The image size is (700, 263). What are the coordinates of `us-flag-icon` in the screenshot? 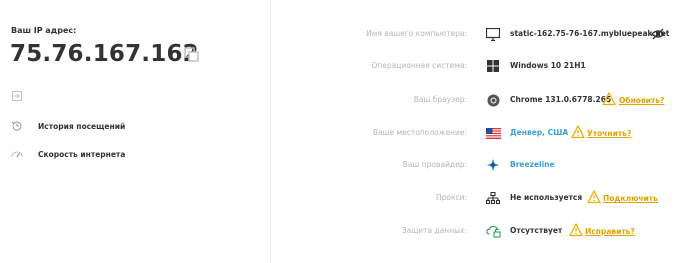 It's located at (493, 133).